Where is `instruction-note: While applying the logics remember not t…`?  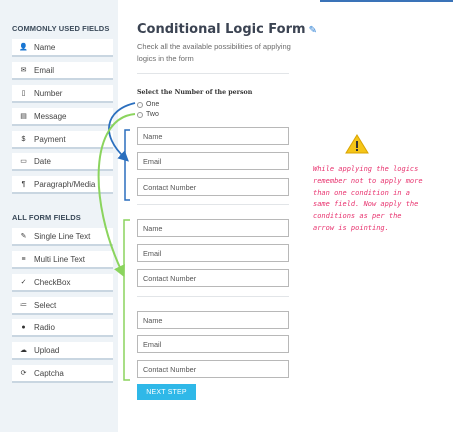 instruction-note: While applying the logics remember not t… is located at coordinates (368, 198).